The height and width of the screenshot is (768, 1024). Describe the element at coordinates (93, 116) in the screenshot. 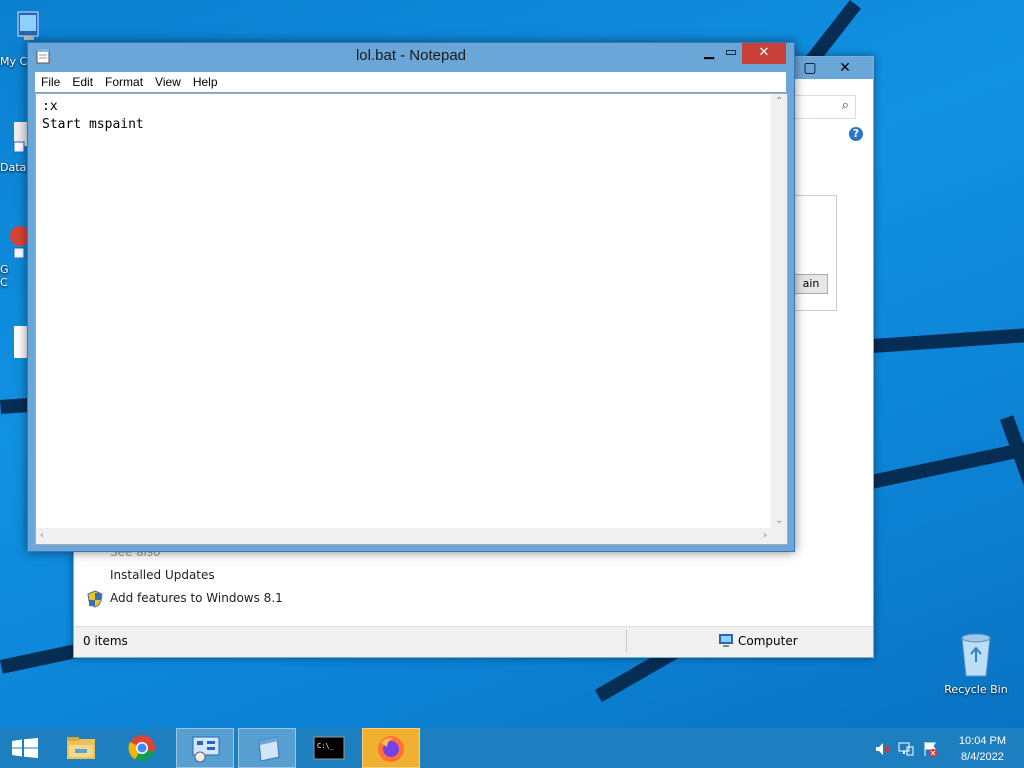

I see `editor-content: :x Start mspaint` at that location.